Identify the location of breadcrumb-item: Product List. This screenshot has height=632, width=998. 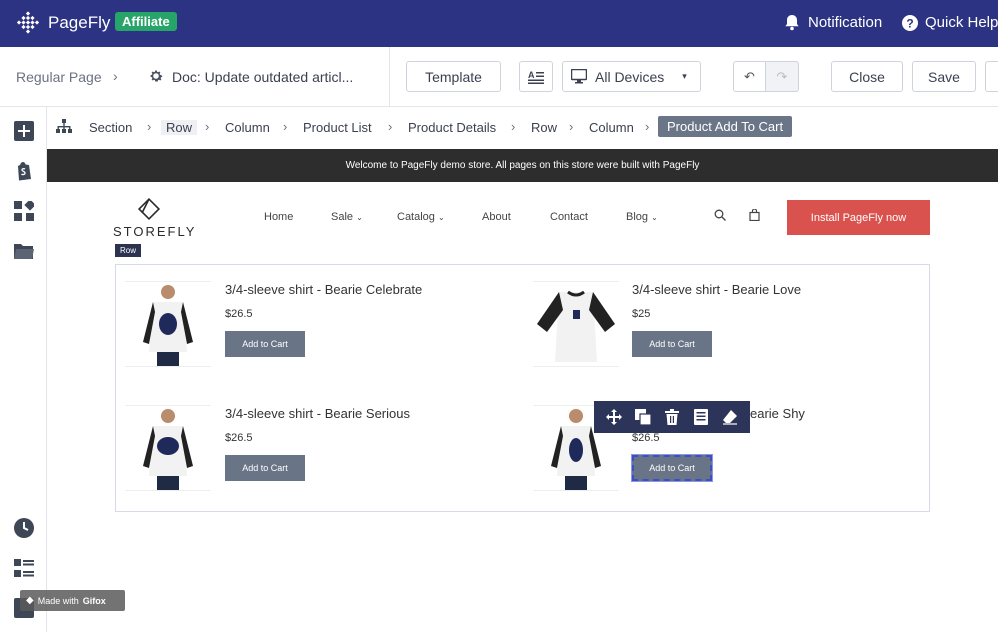
(337, 127).